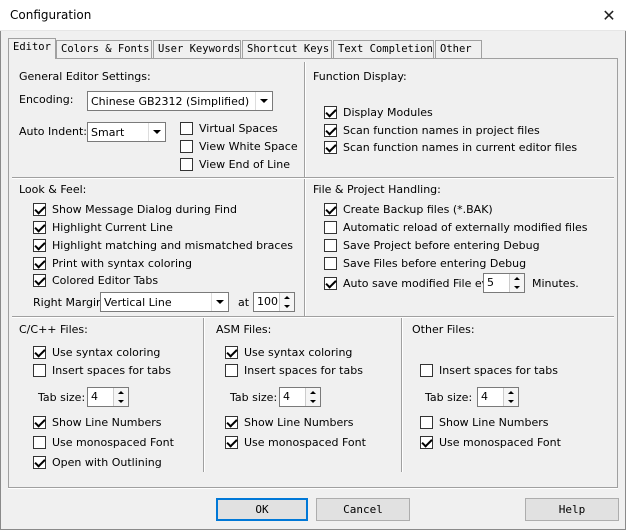 Image resolution: width=626 pixels, height=530 pixels. I want to click on save-files-checkbox: Save Files before entering Debug, so click(425, 263).